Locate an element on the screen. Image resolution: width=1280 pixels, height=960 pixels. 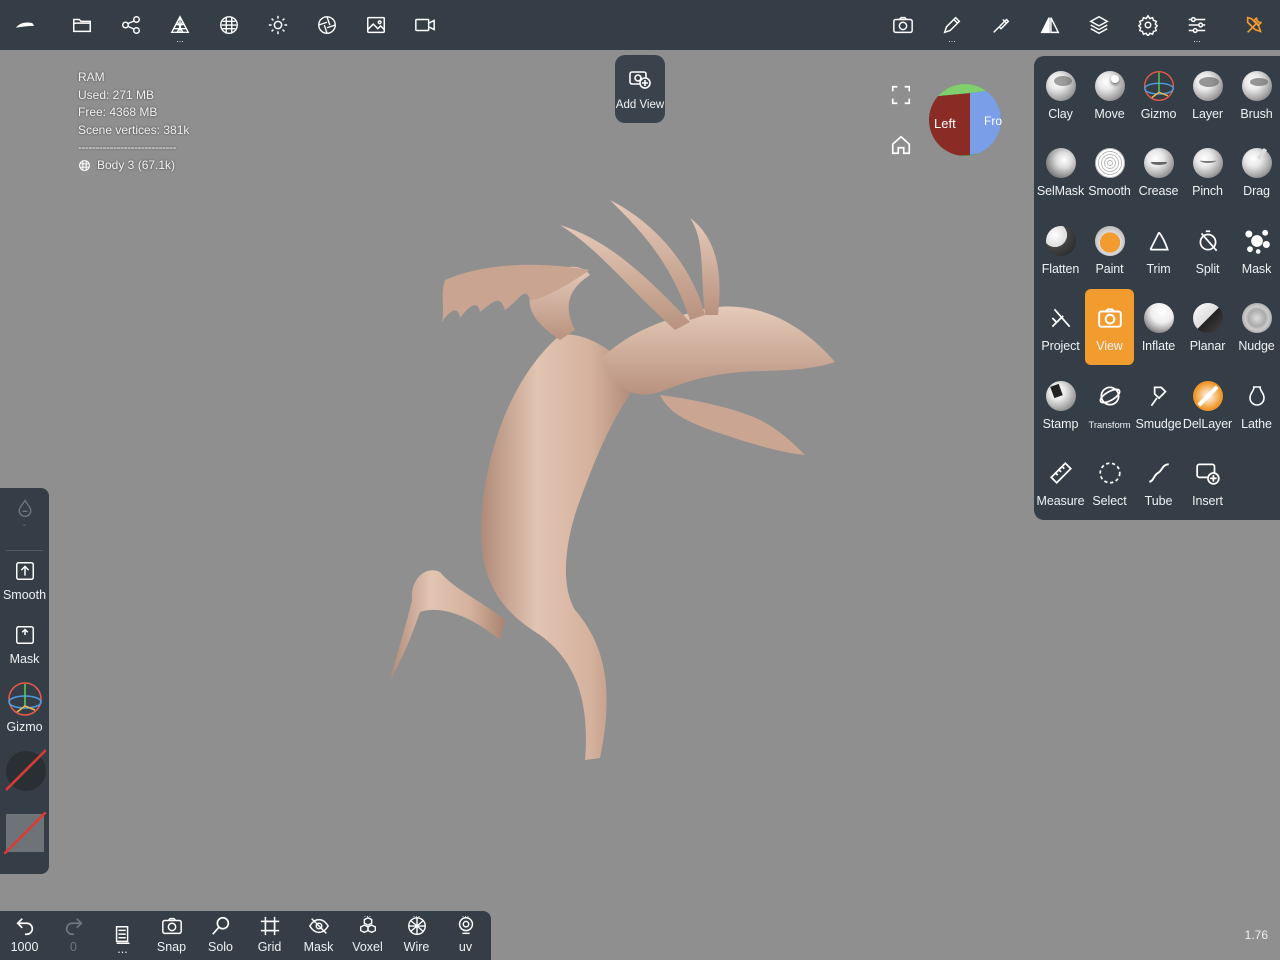
background-image-icon is located at coordinates (376, 25).